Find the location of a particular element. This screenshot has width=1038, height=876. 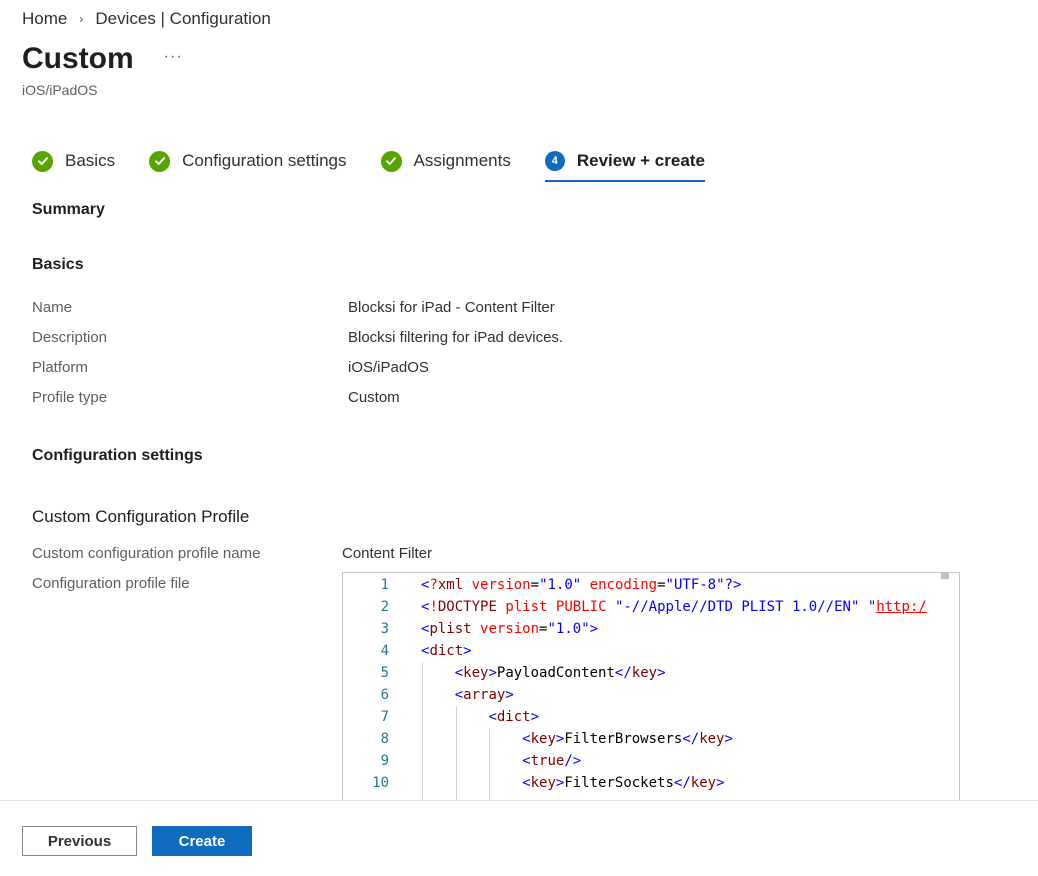

basics-heading: Basics is located at coordinates (58, 264).